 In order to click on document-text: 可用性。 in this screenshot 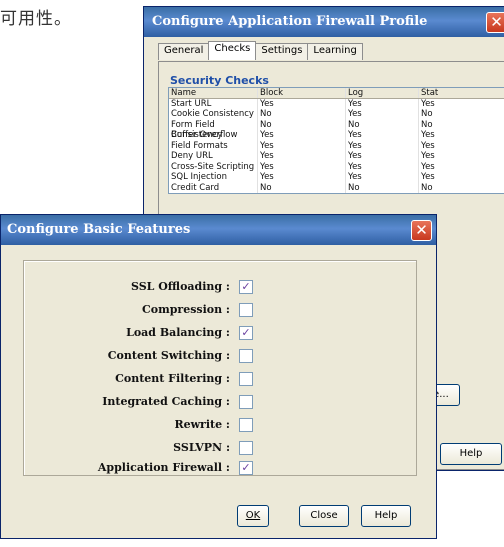, I will do `click(36, 19)`.